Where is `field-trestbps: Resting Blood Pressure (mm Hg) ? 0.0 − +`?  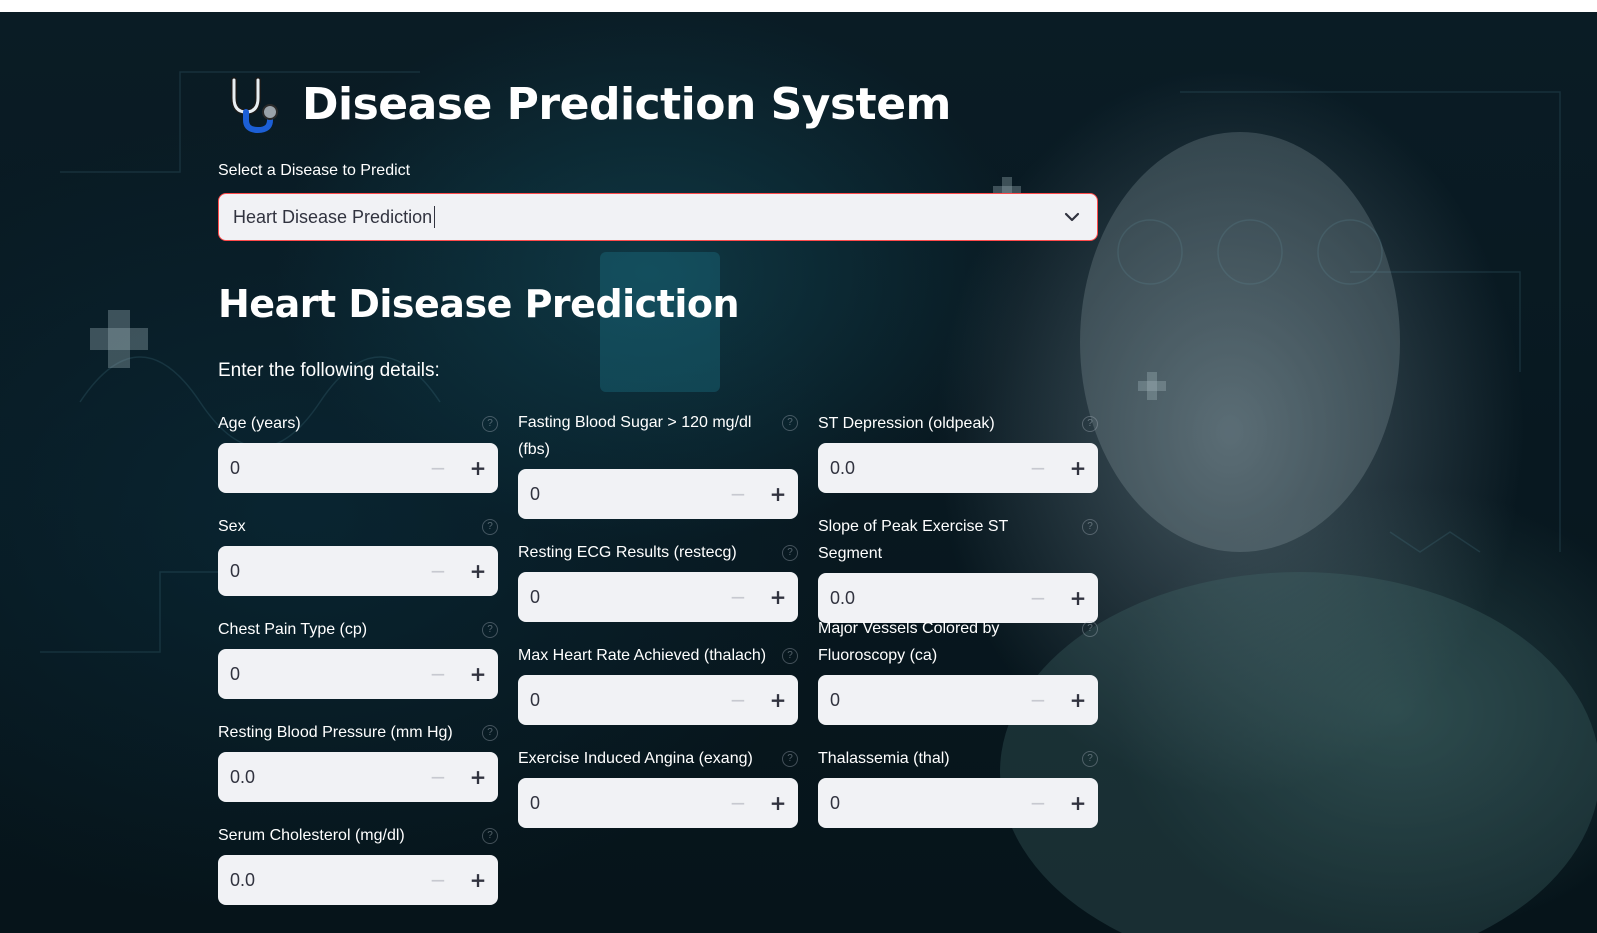 field-trestbps: Resting Blood Pressure (mm Hg) ? 0.0 − + is located at coordinates (358, 760).